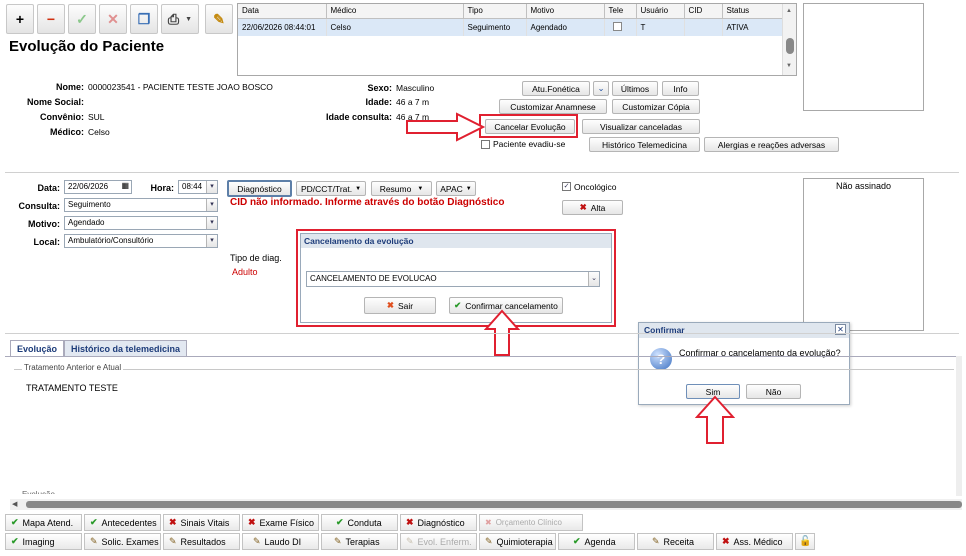  What do you see at coordinates (280, 522) in the screenshot?
I see `exame-fisico-button: ✖ Exame Físico` at bounding box center [280, 522].